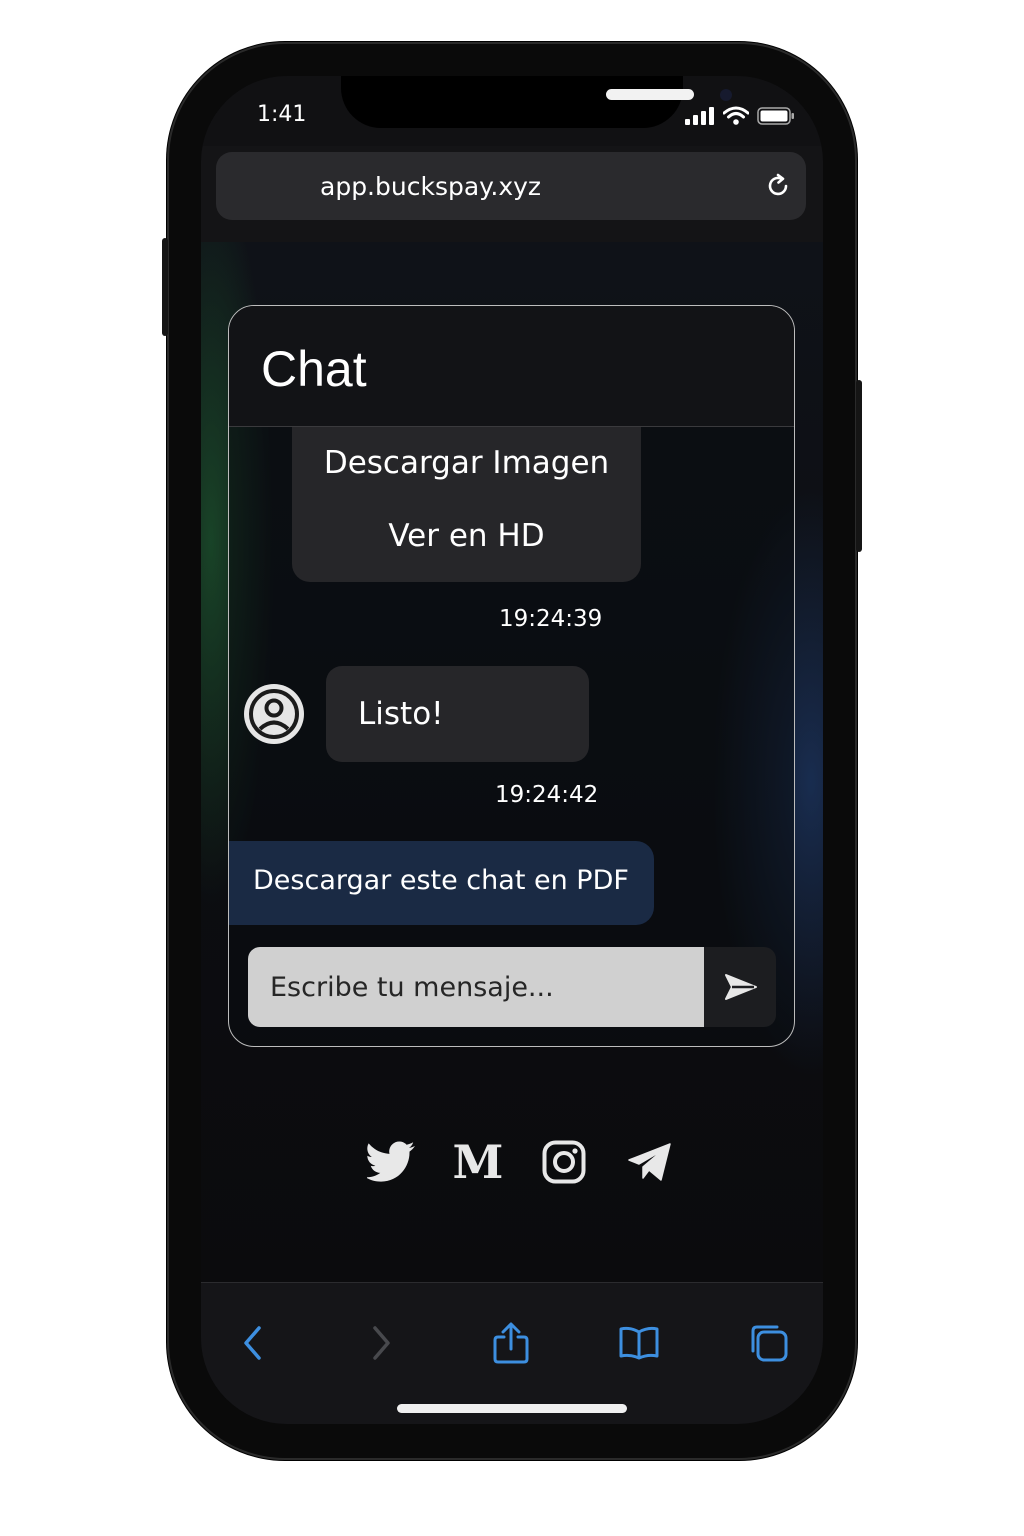 The height and width of the screenshot is (1536, 1024). Describe the element at coordinates (457, 714) in the screenshot. I see `message-bubble: Listo!` at that location.